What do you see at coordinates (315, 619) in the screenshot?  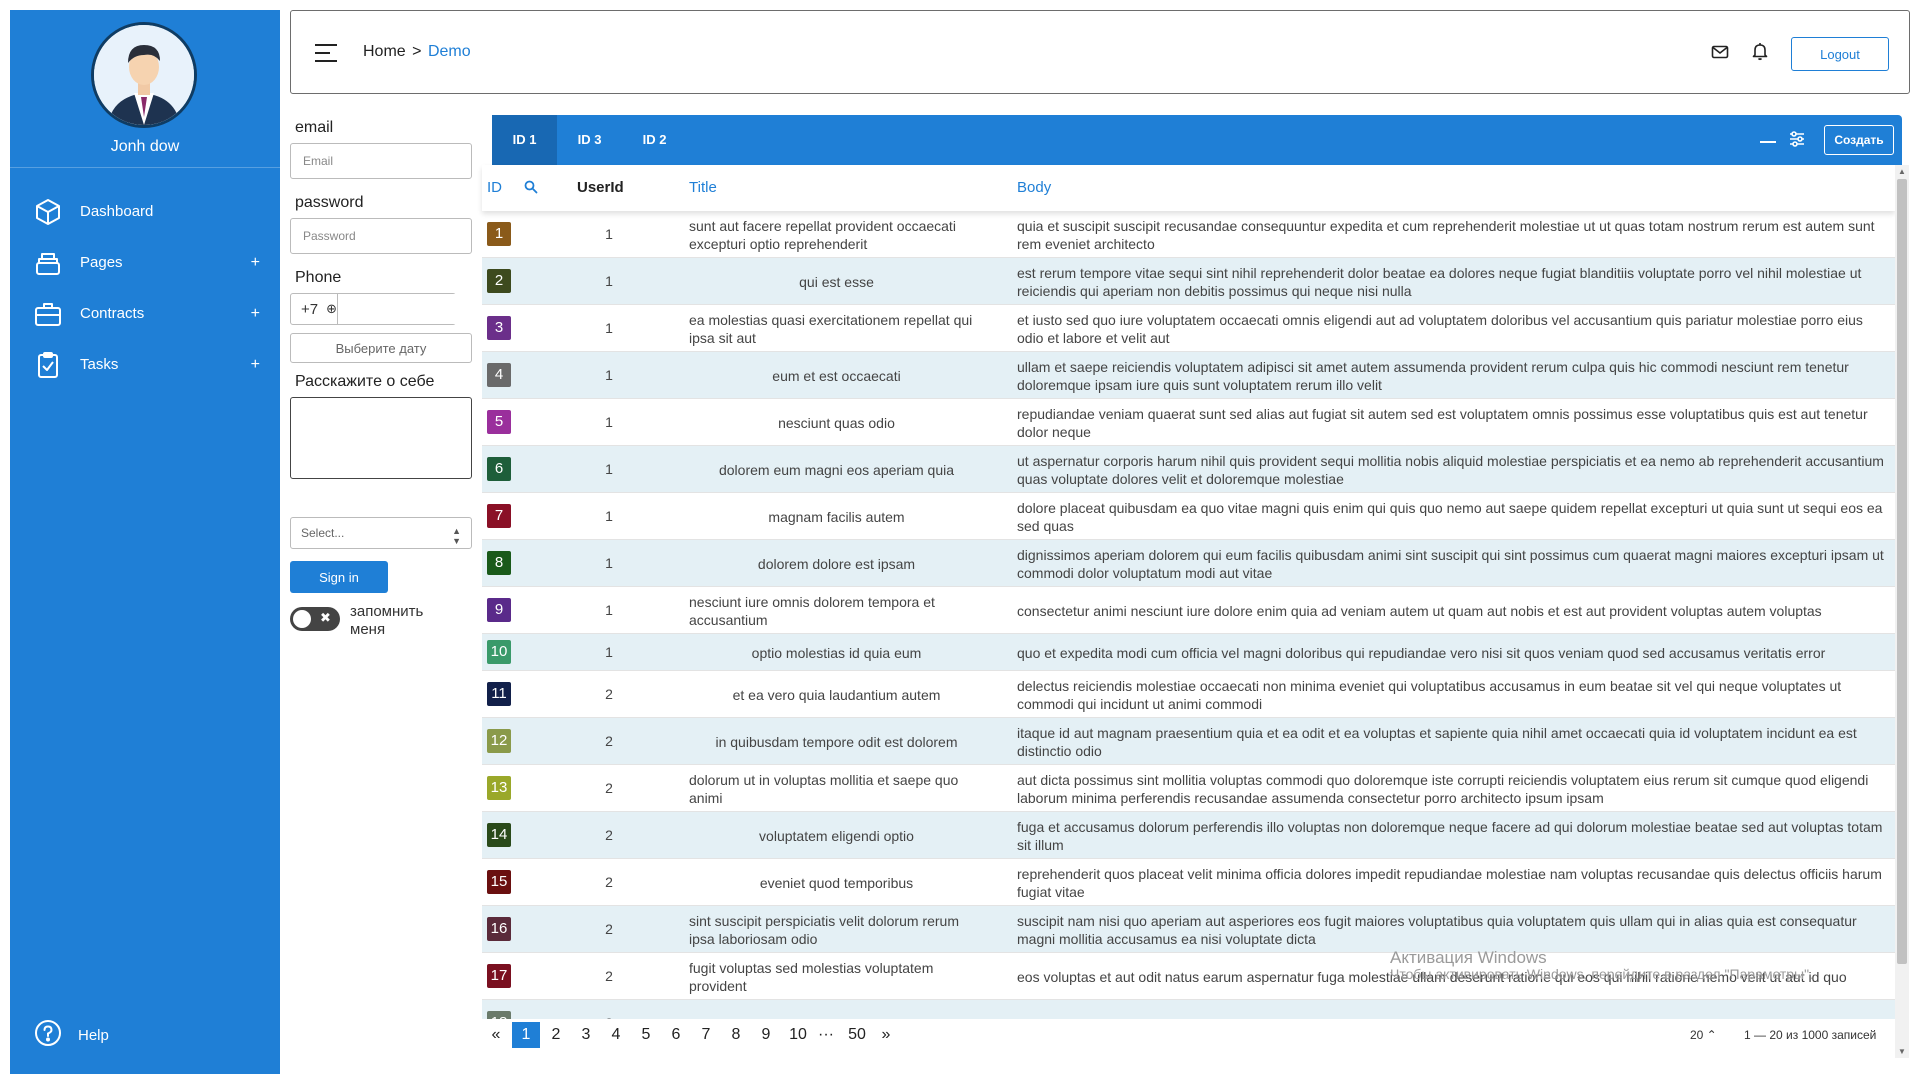 I see `remember-me-toggle: ✖` at bounding box center [315, 619].